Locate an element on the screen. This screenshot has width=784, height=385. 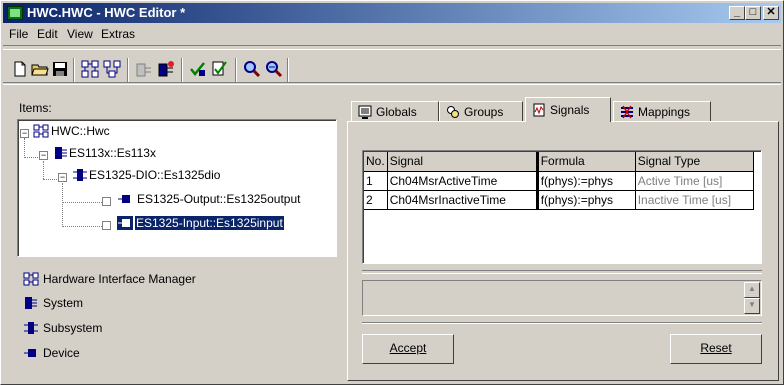
reset-label: Reset is located at coordinates (716, 348).